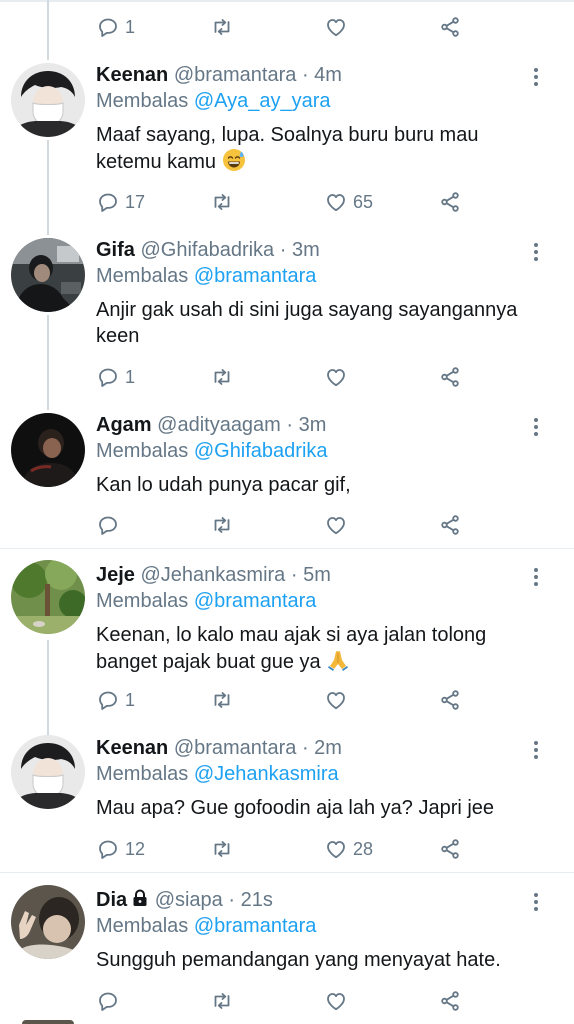 This screenshot has height=1024, width=574. I want to click on timestamp: · 2m, so click(322, 748).